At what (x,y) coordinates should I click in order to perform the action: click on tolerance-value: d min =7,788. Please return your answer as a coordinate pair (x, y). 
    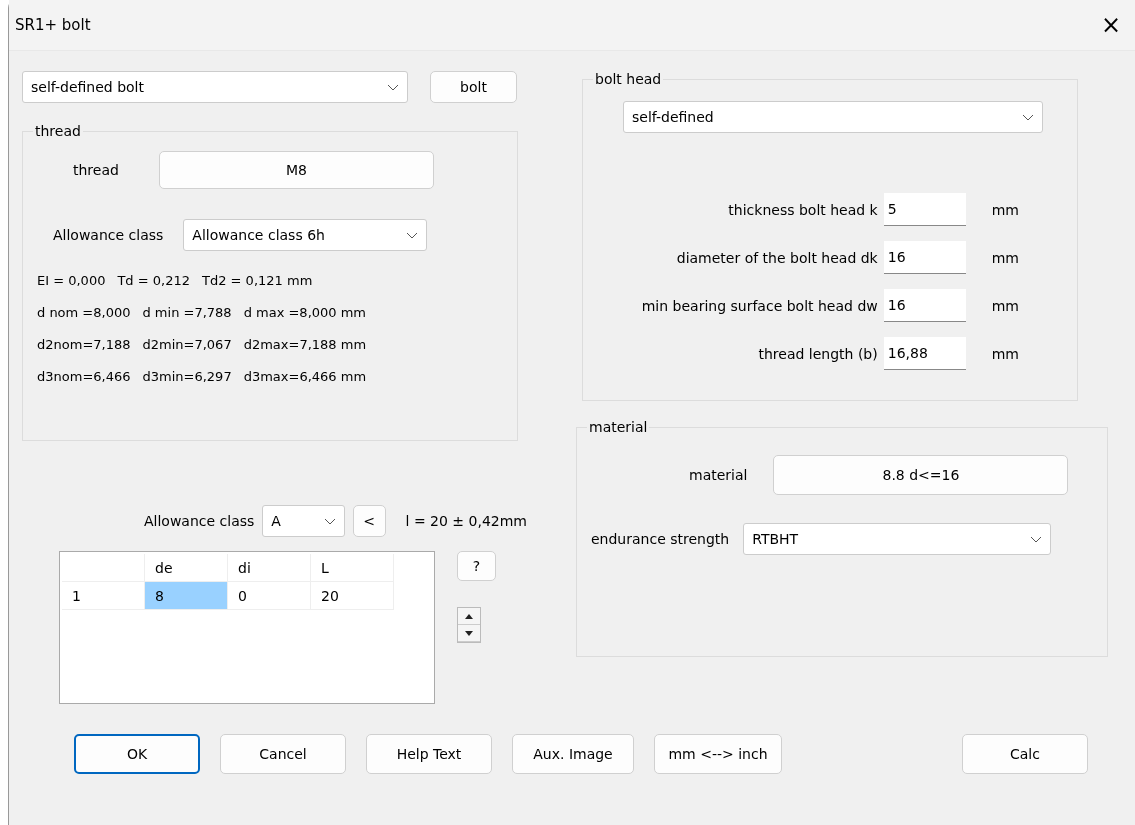
    Looking at the image, I should click on (187, 312).